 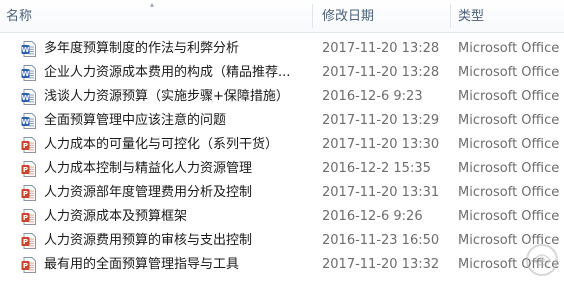 What do you see at coordinates (175, 193) in the screenshot?
I see `file-name: 人力资源部年度管理费用分析及控制` at bounding box center [175, 193].